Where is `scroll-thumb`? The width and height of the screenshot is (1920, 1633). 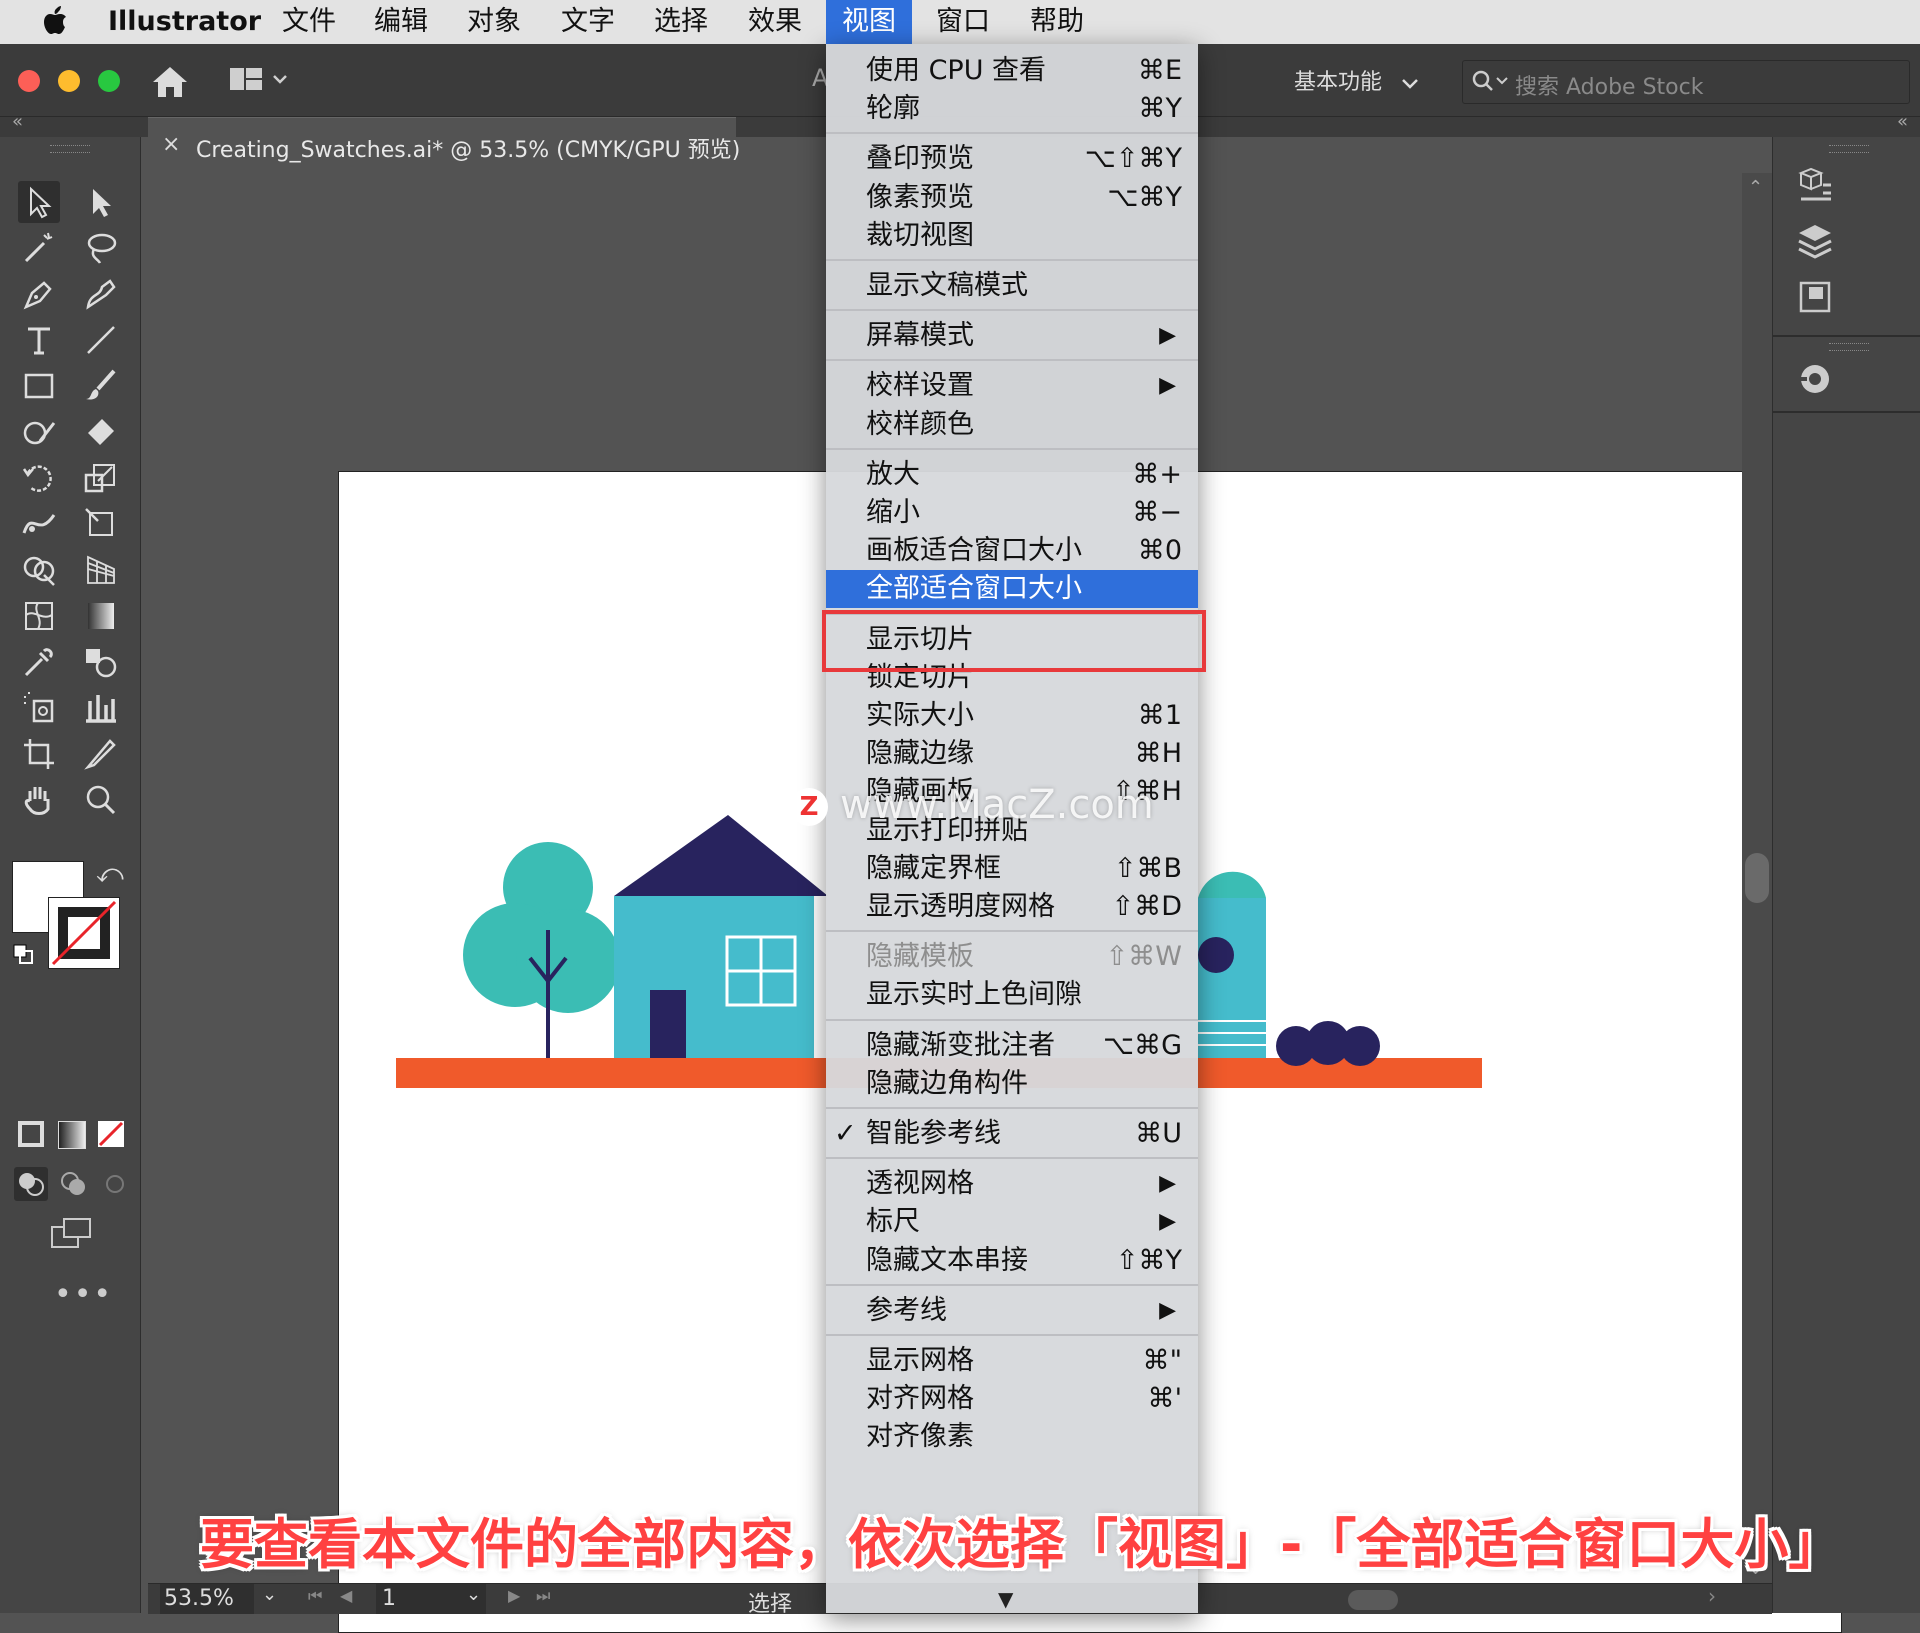
scroll-thumb is located at coordinates (1757, 878).